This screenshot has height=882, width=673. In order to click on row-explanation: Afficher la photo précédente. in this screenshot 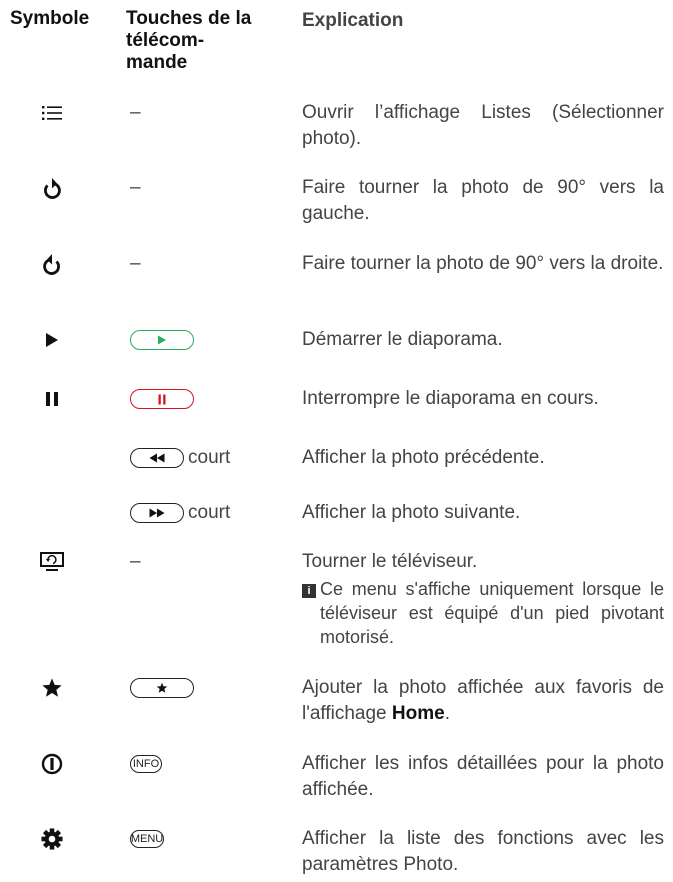, I will do `click(423, 457)`.